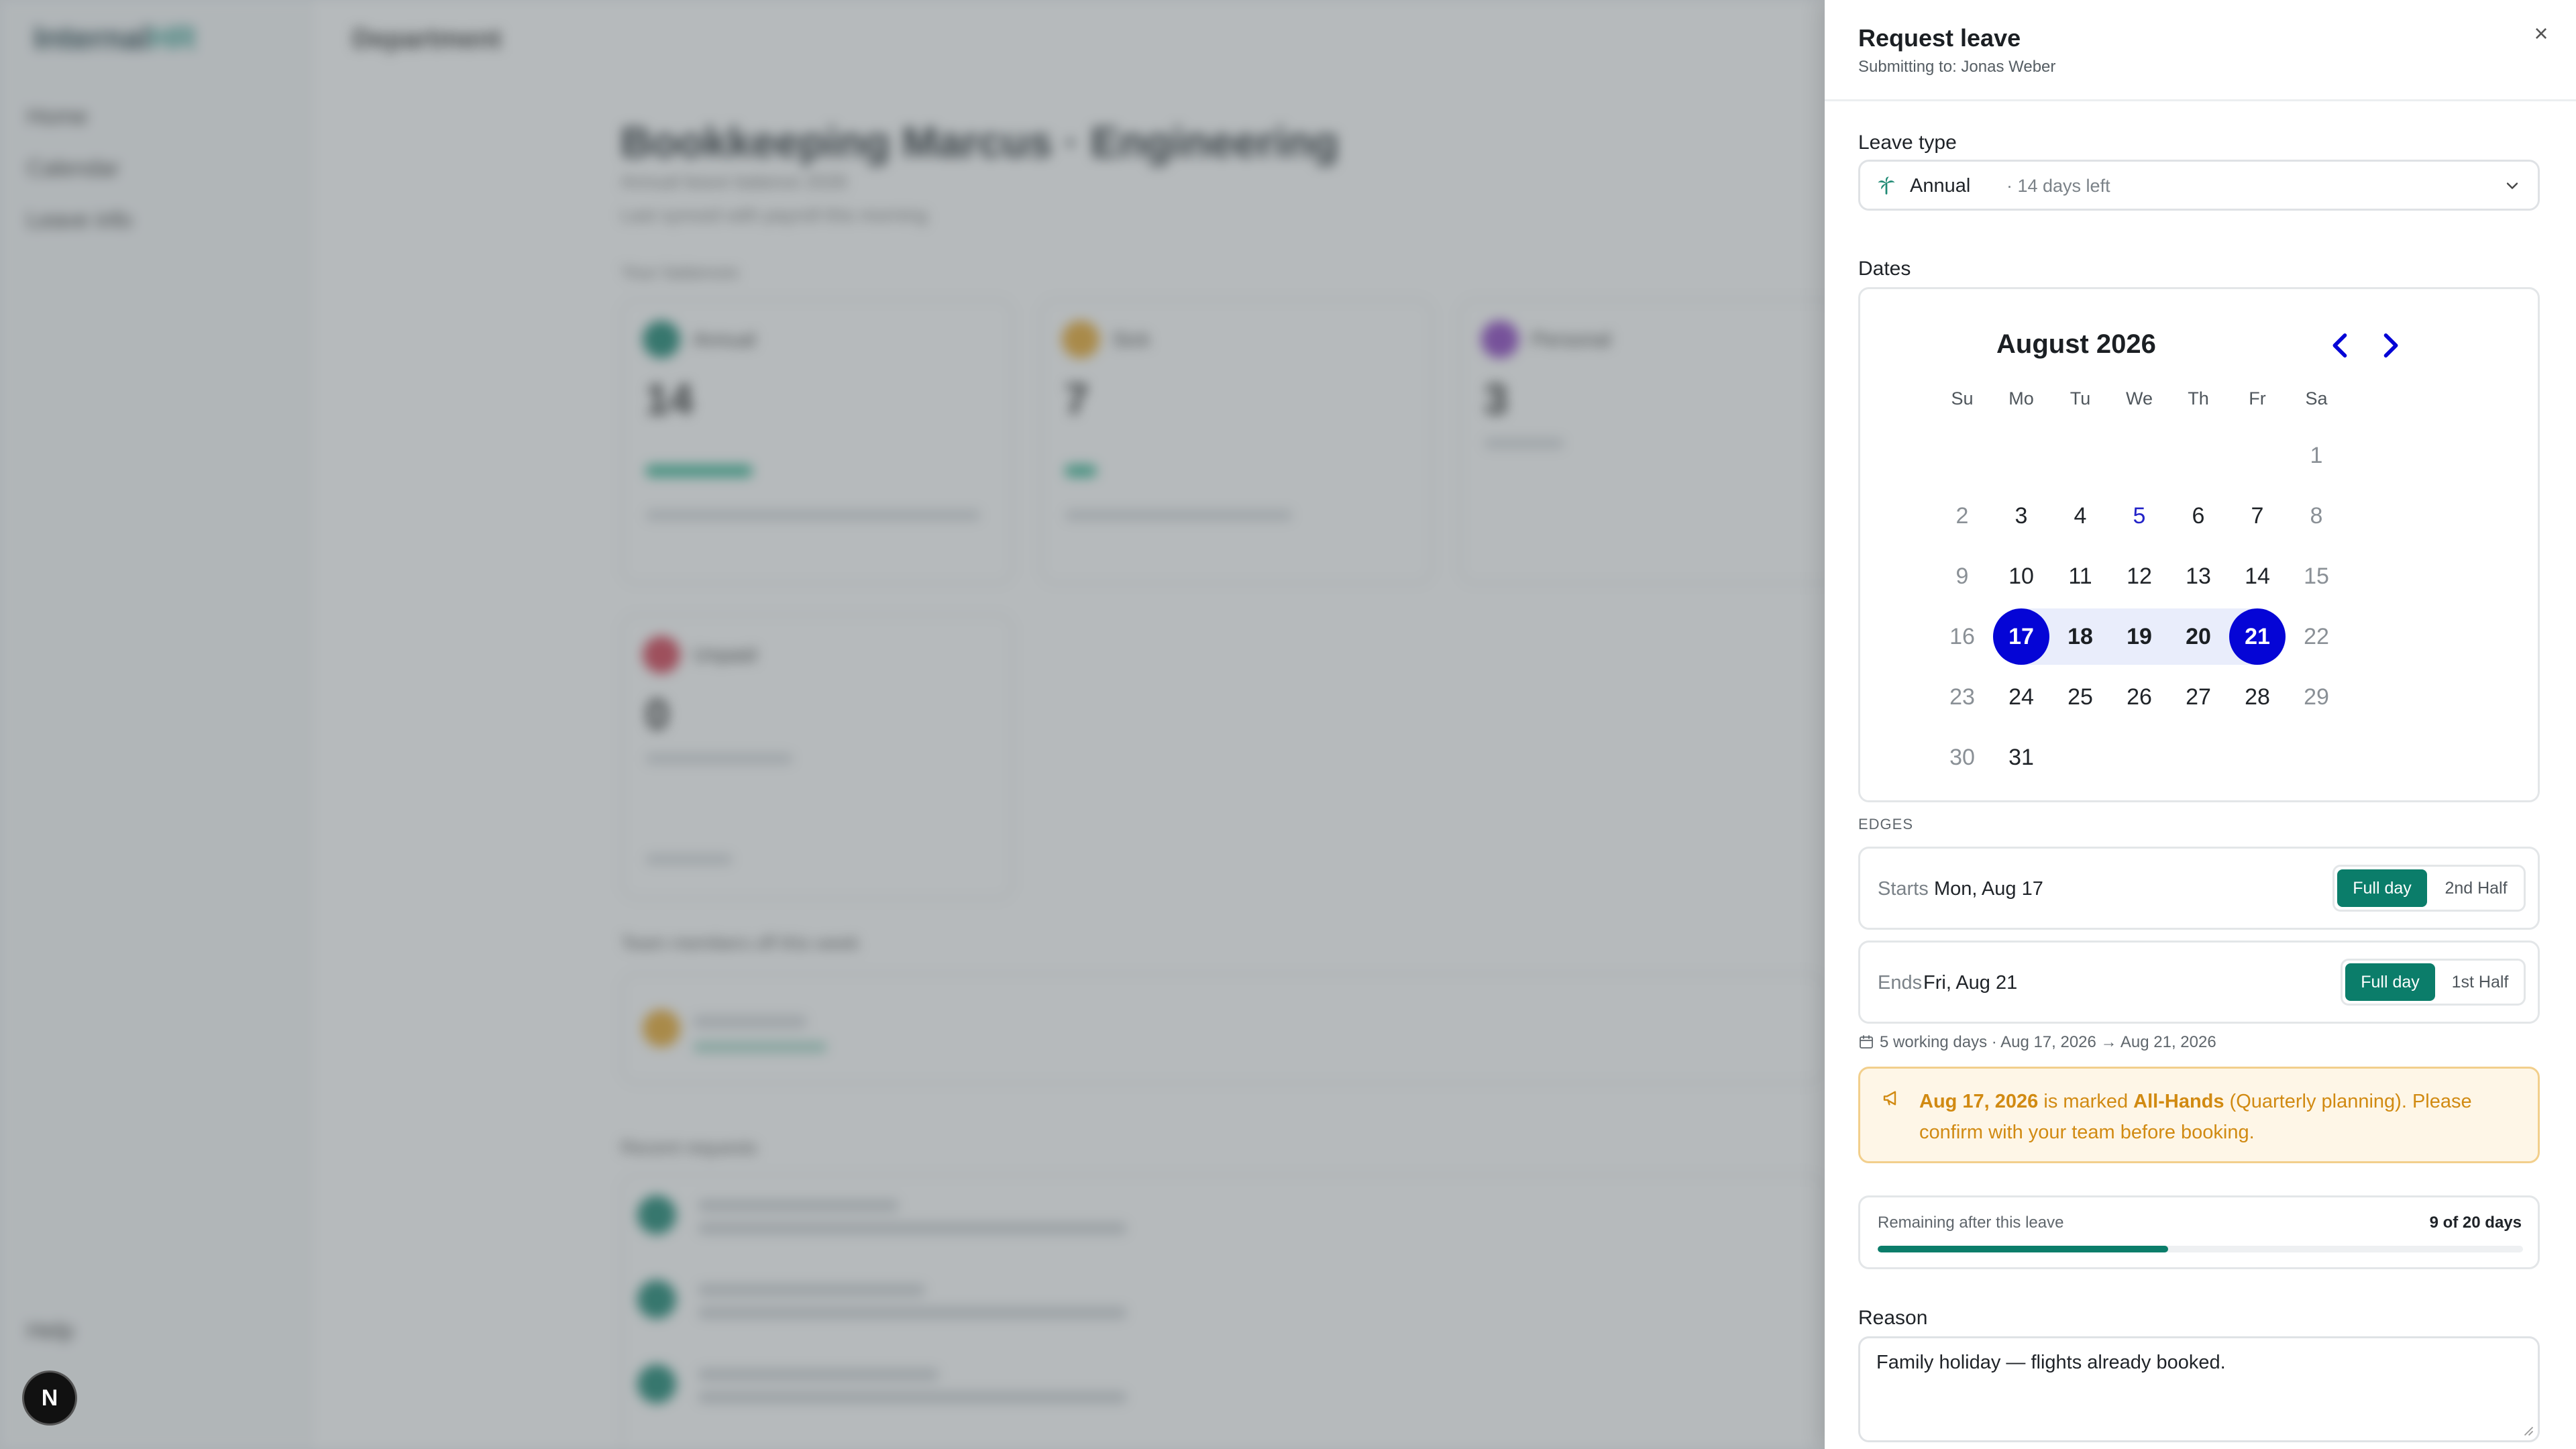 Image resolution: width=2576 pixels, height=1449 pixels. I want to click on calendar-day-24: 24, so click(2021, 697).